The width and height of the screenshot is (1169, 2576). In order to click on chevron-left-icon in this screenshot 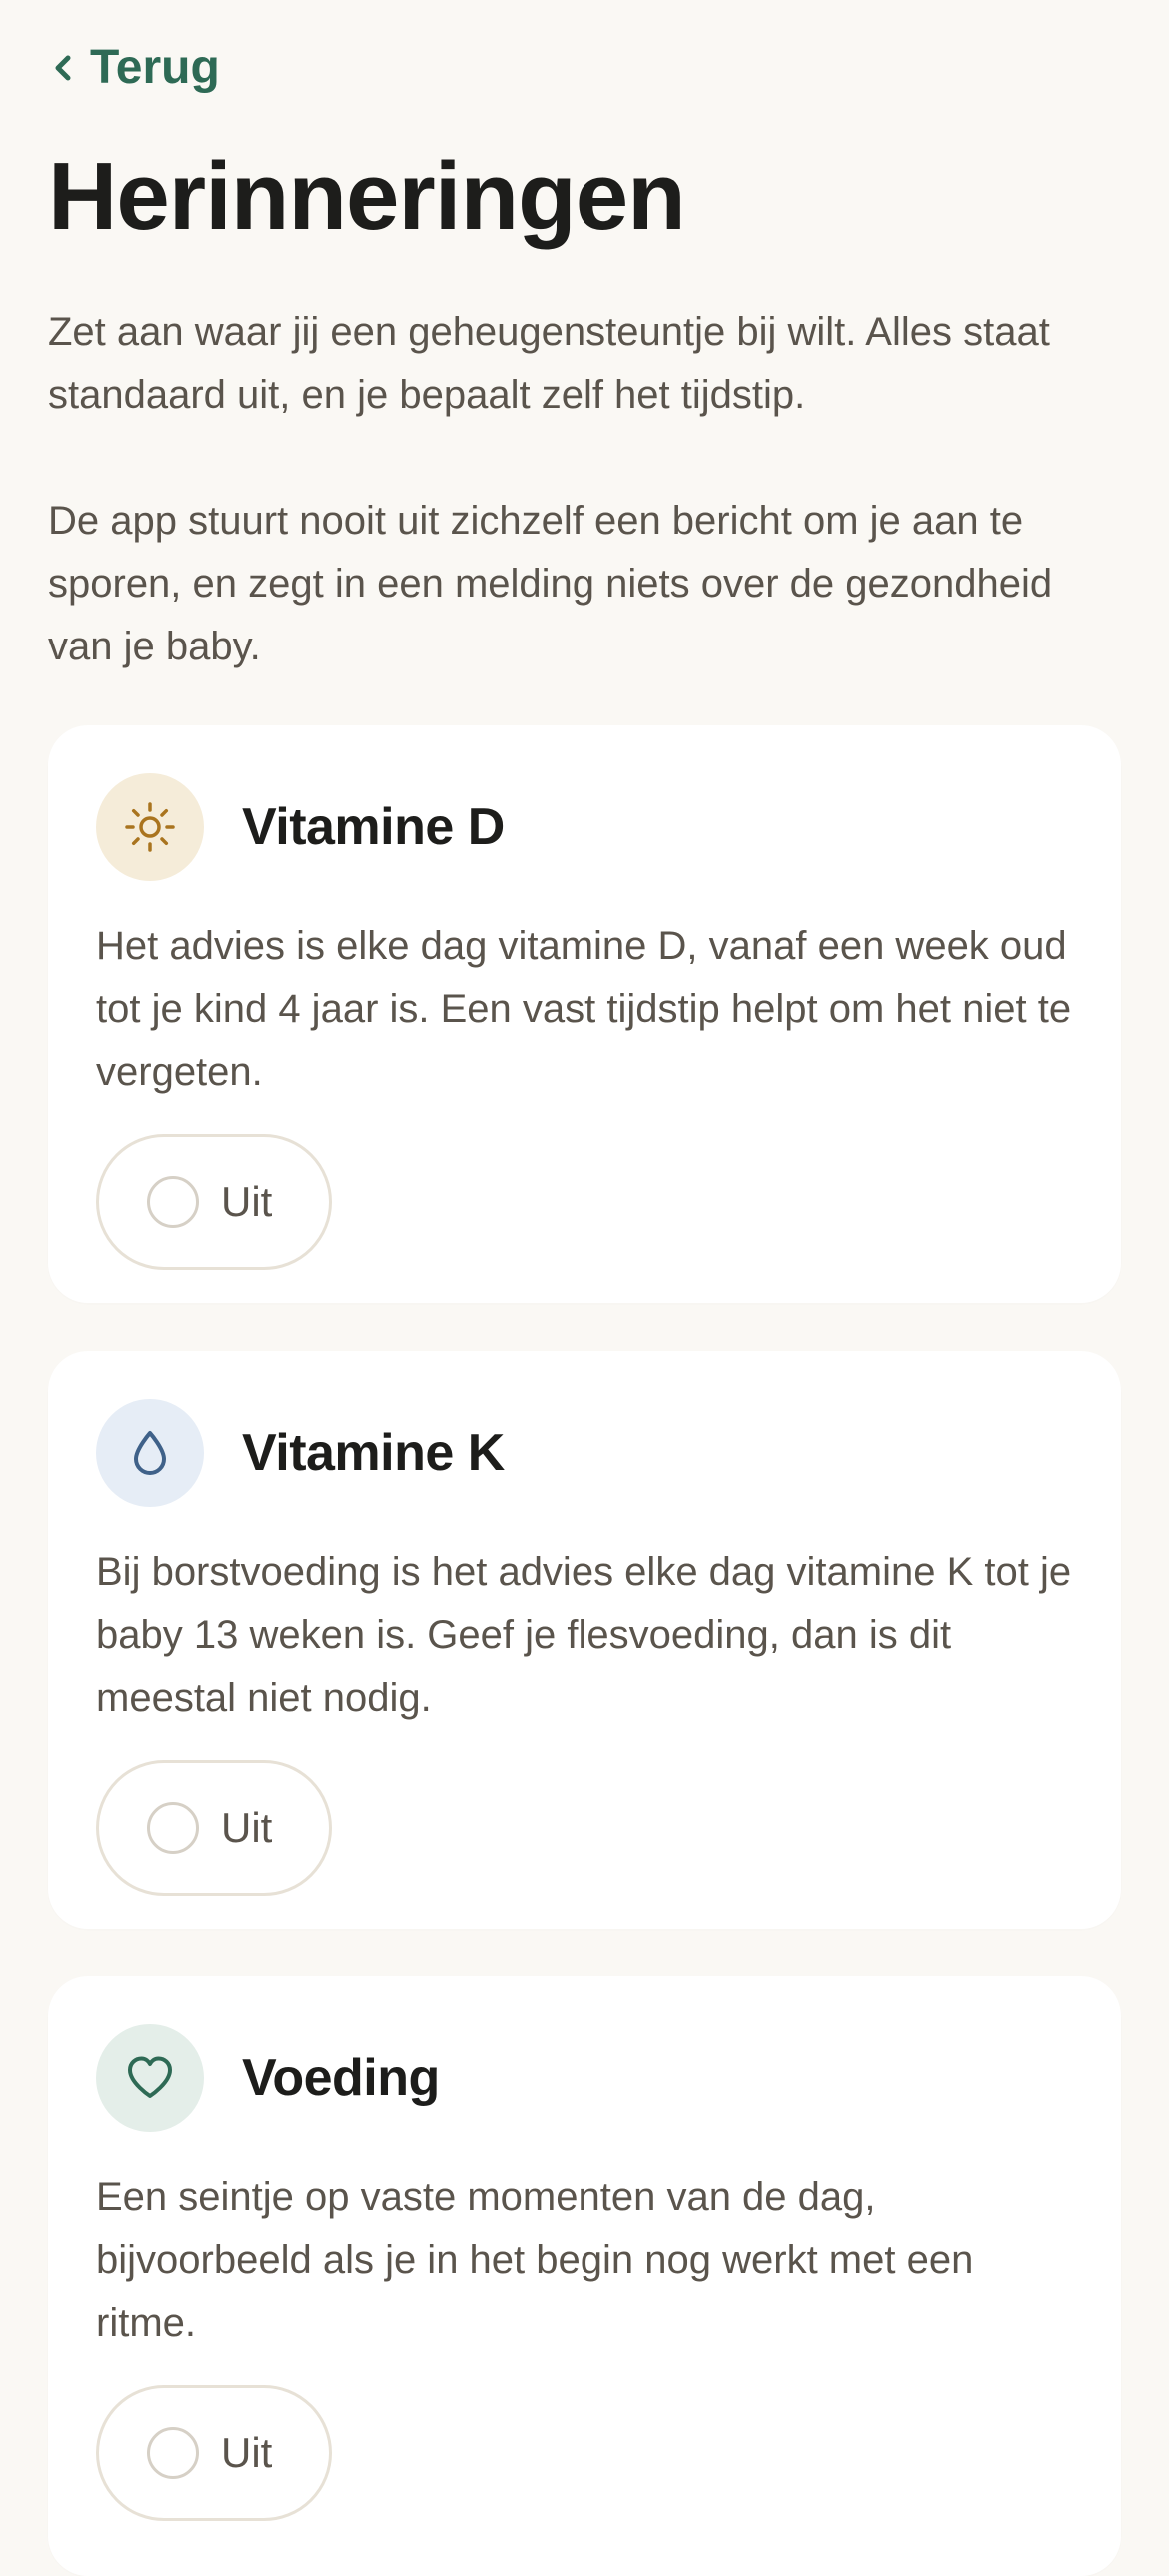, I will do `click(63, 67)`.